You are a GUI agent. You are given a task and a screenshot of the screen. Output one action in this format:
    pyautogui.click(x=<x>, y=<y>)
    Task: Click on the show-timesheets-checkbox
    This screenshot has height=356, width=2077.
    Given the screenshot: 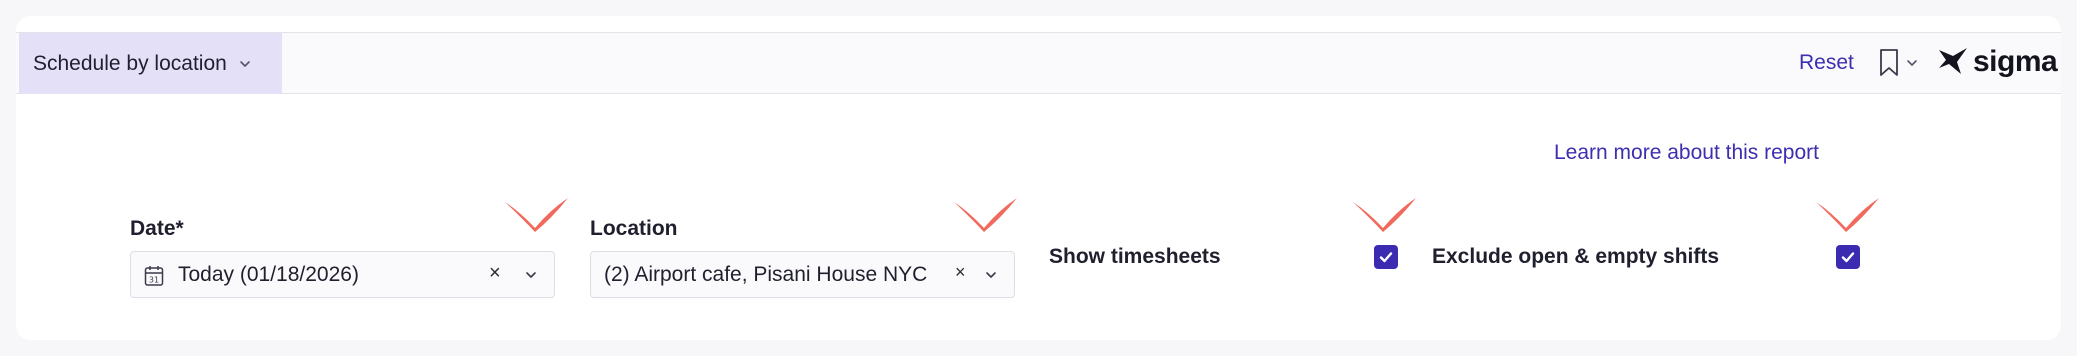 What is the action you would take?
    pyautogui.click(x=1386, y=257)
    